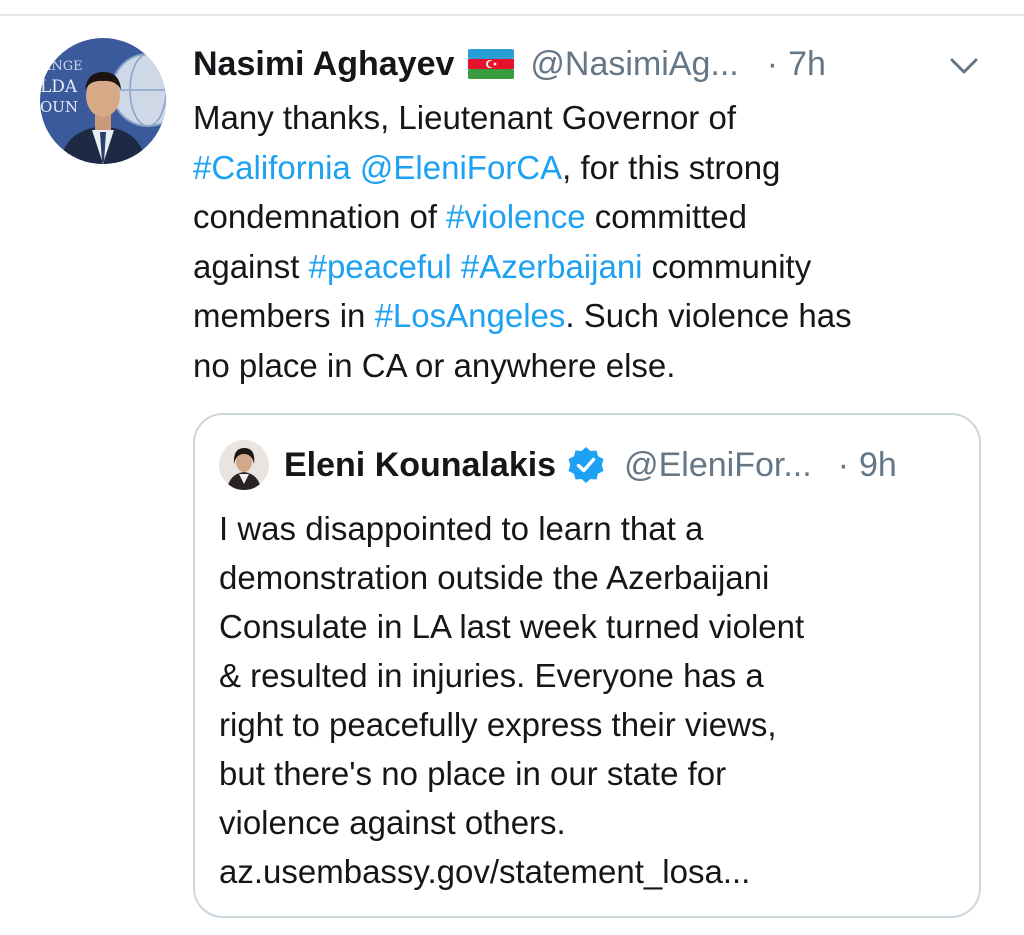 The width and height of the screenshot is (1024, 935). Describe the element at coordinates (671, 167) in the screenshot. I see `text-segment: , for this strong` at that location.